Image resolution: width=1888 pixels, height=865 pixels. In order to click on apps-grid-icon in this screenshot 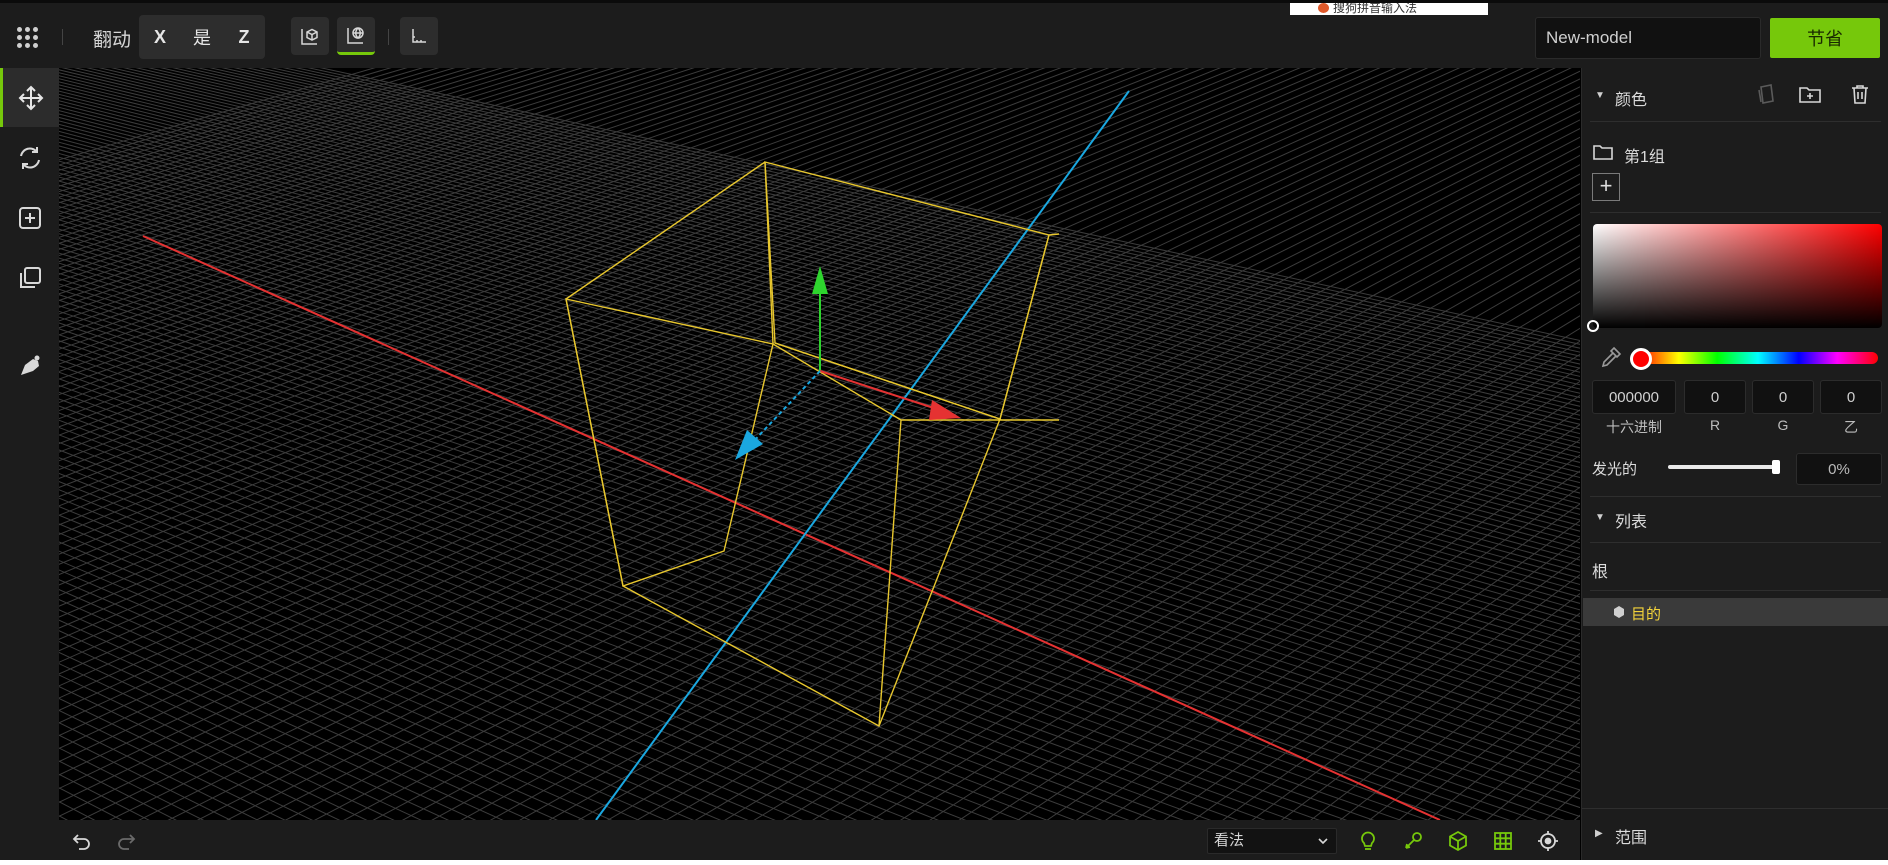, I will do `click(28, 38)`.